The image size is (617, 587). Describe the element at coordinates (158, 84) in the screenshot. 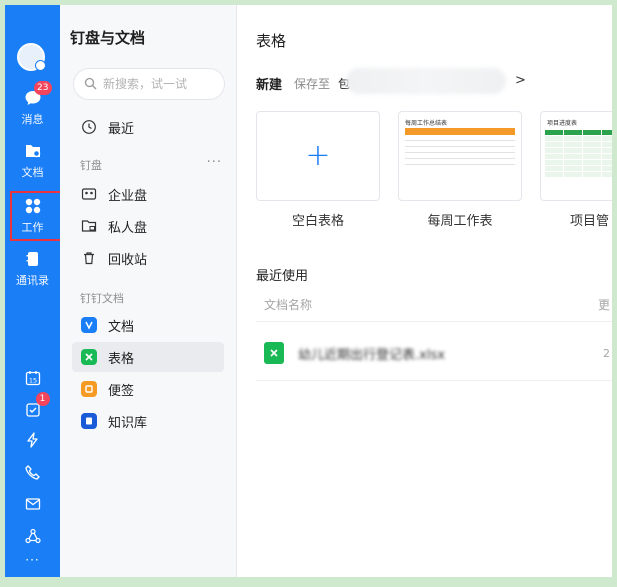

I see `search-input` at that location.